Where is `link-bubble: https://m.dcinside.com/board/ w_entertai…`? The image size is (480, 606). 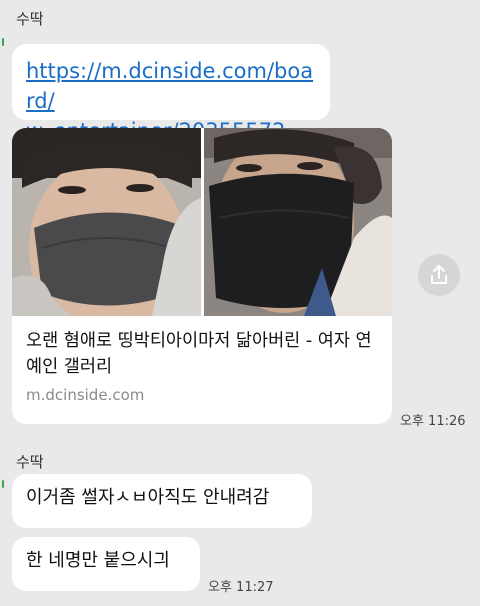 link-bubble: https://m.dcinside.com/board/ w_entertai… is located at coordinates (171, 93).